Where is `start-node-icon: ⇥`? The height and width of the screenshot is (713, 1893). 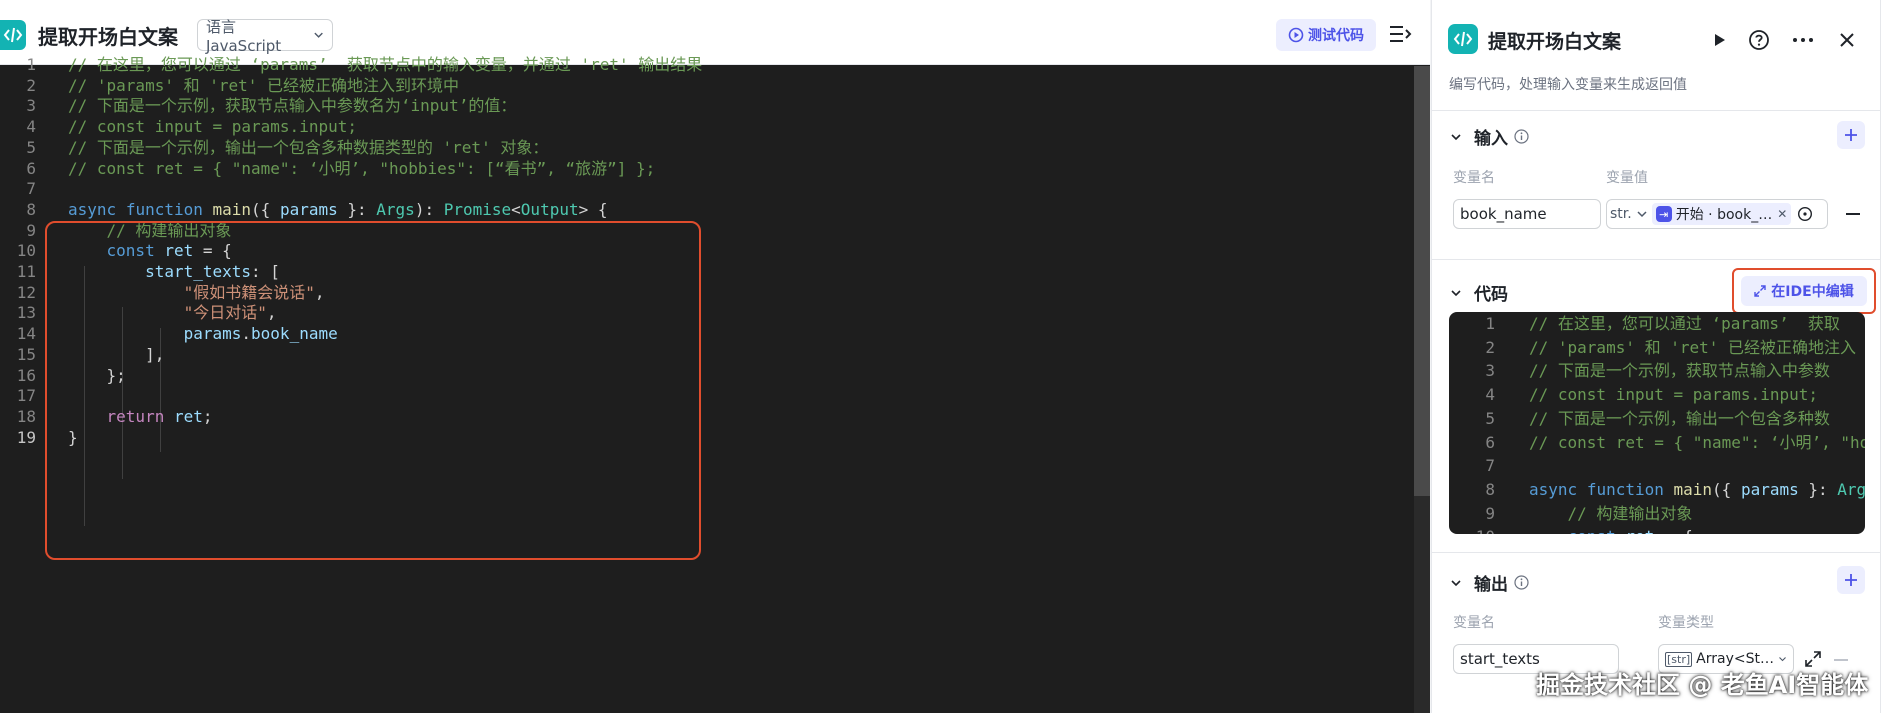 start-node-icon: ⇥ is located at coordinates (1663, 214).